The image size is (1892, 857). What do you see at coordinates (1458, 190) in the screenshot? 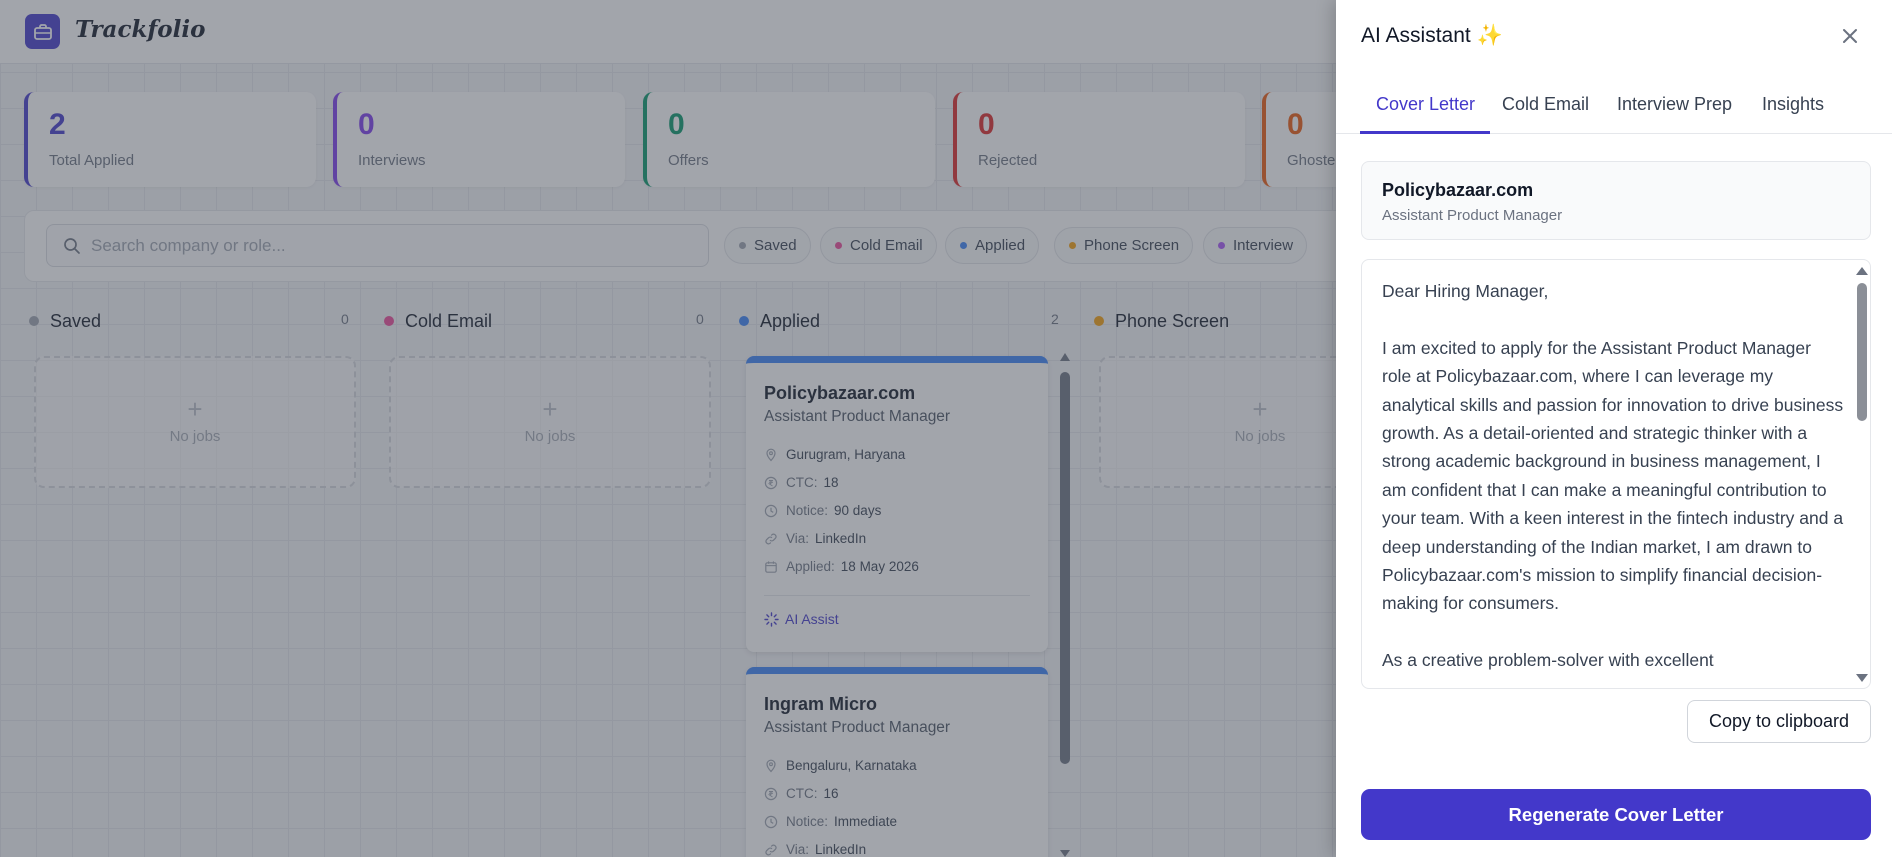
I see `job-company: Policybazaar.com` at bounding box center [1458, 190].